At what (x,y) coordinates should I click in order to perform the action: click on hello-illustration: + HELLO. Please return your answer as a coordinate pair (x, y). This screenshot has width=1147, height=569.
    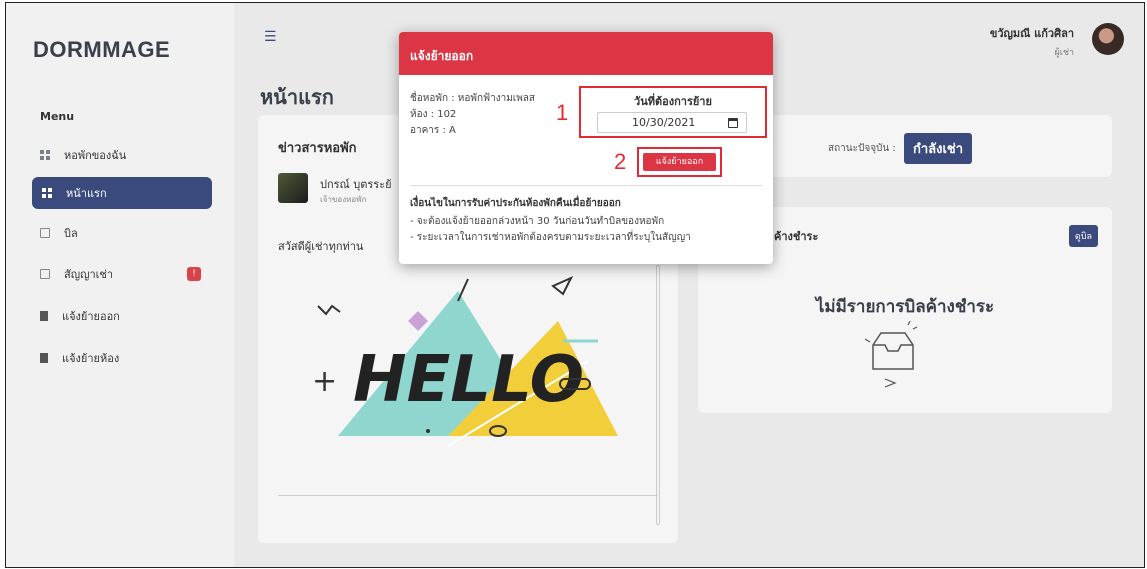
    Looking at the image, I should click on (465, 361).